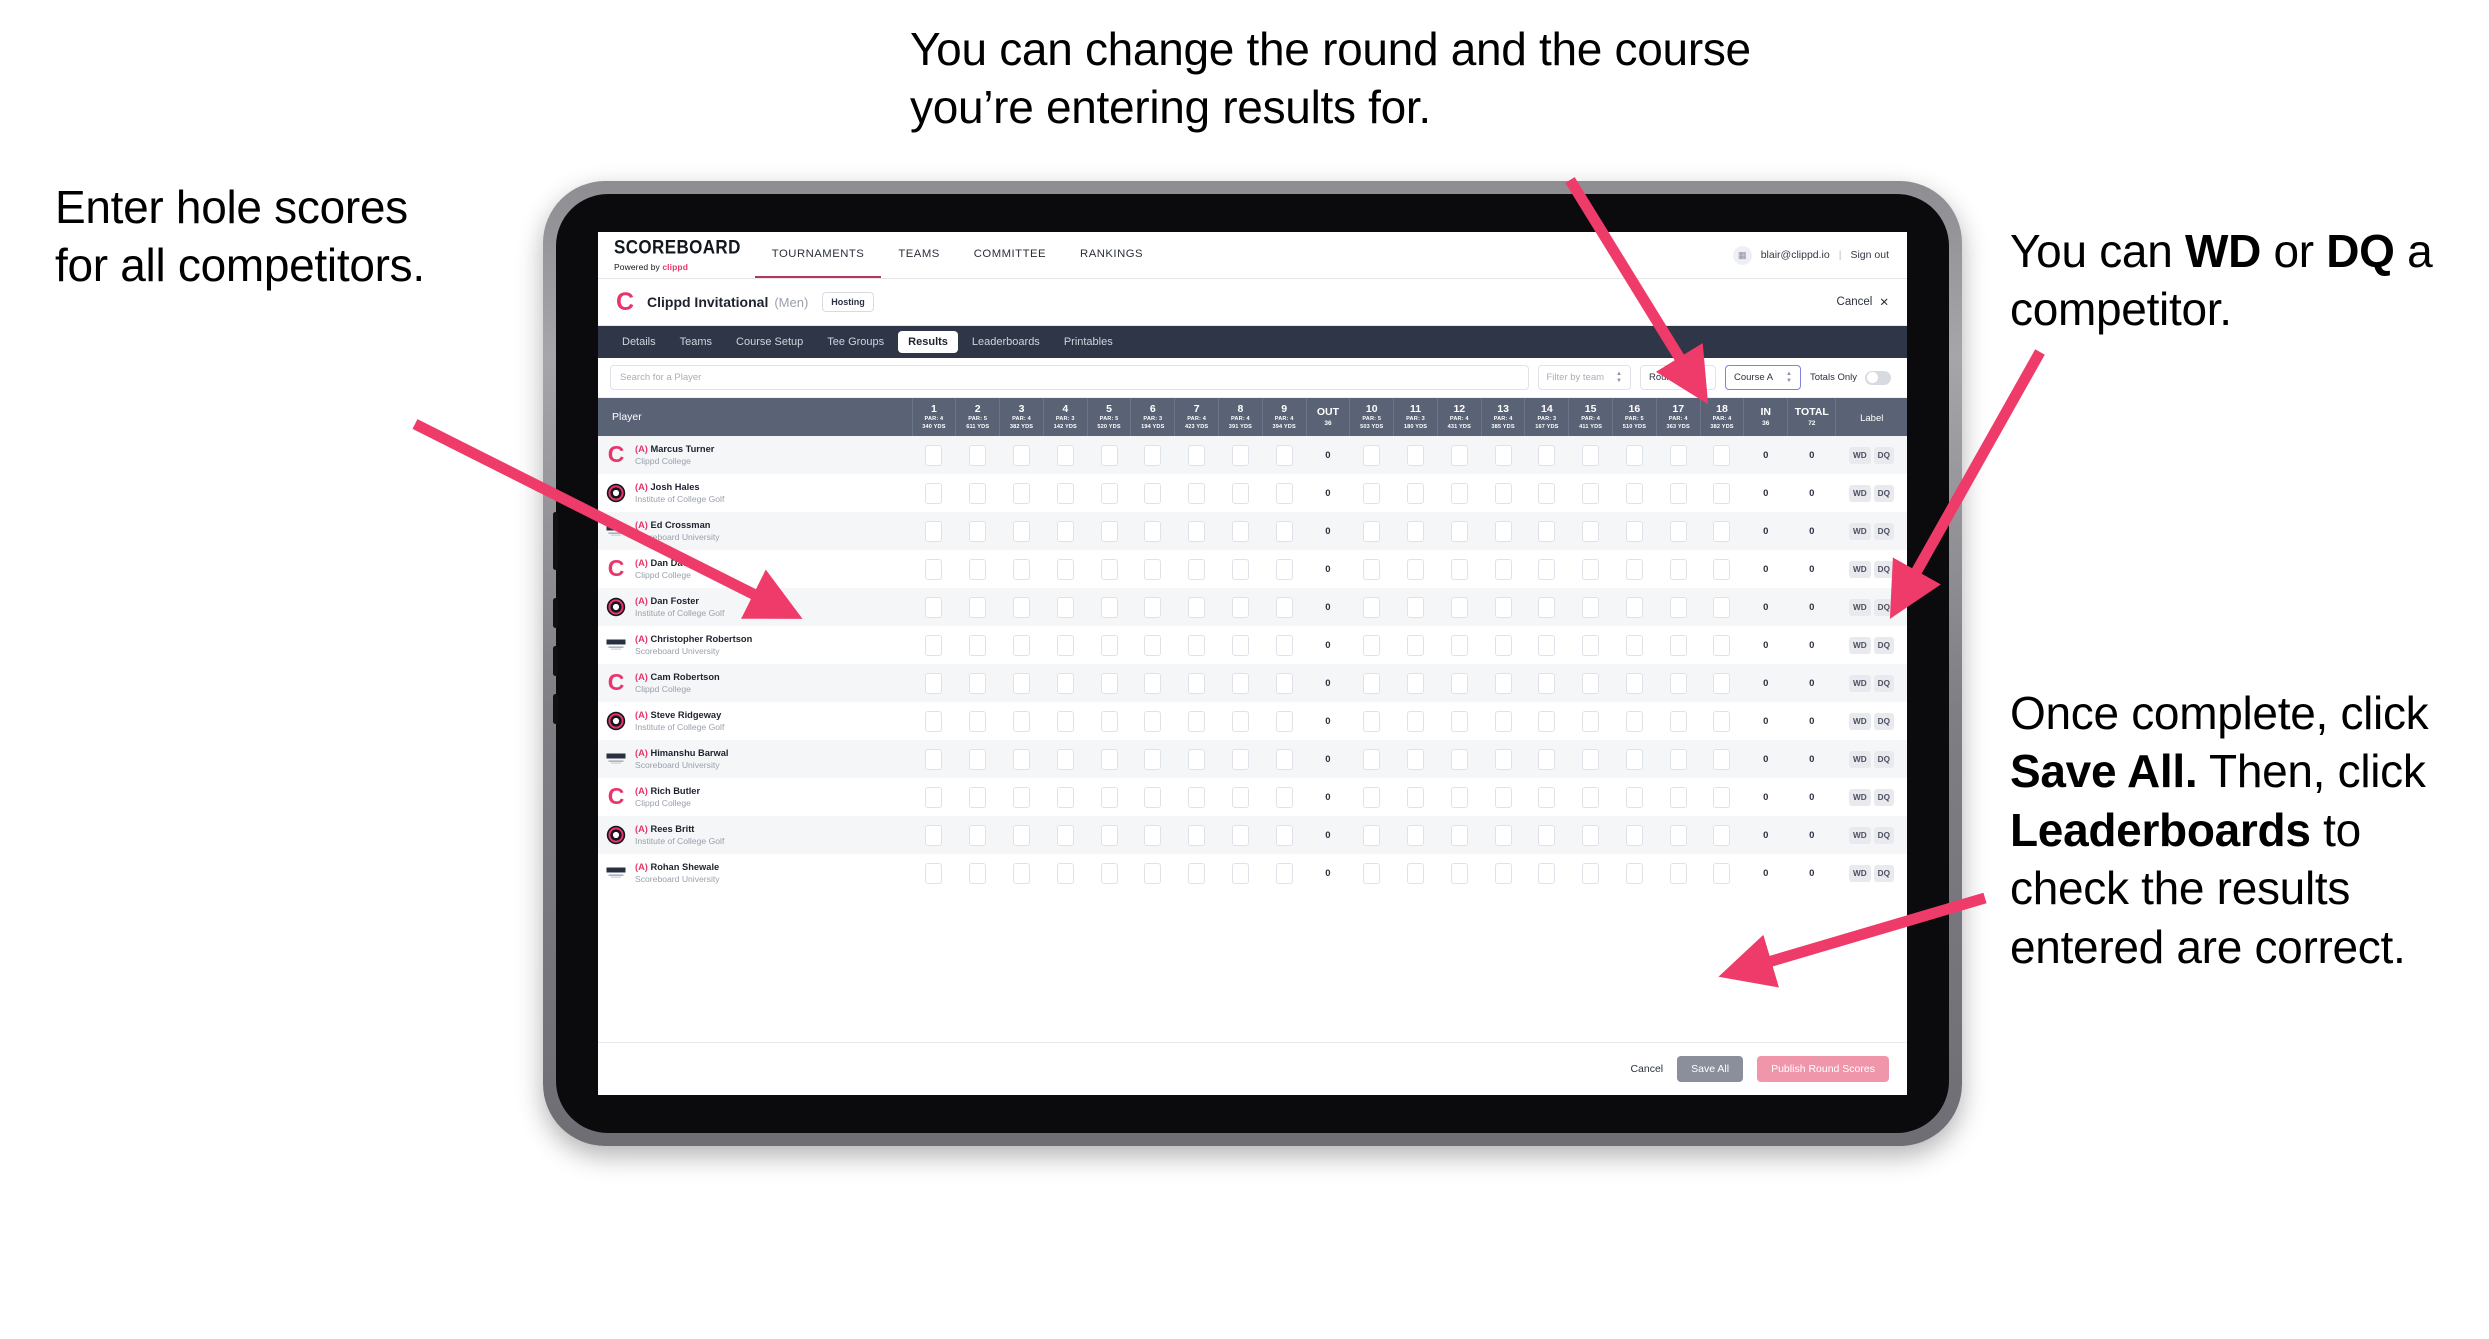 The width and height of the screenshot is (2489, 1339). I want to click on search-input: Search for a Player, so click(1069, 377).